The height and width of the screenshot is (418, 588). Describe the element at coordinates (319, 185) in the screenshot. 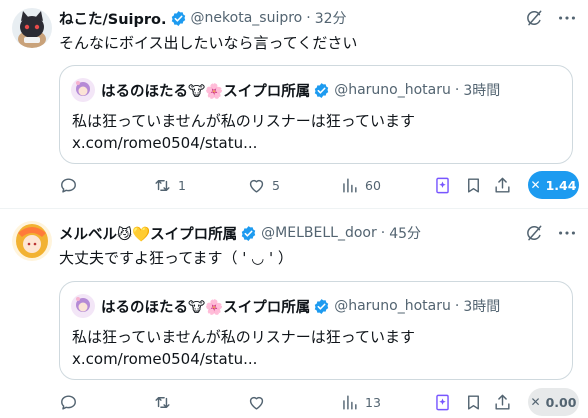

I see `action-bar: 1 5 60 ✕ 1.44` at that location.